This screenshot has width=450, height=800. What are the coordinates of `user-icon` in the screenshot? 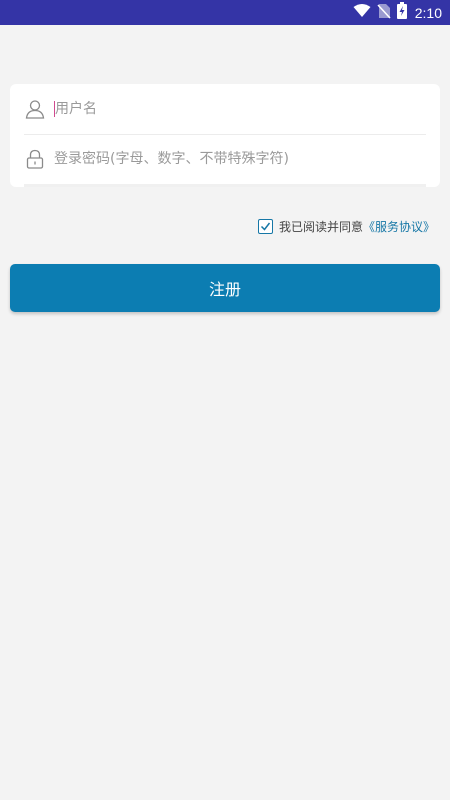 It's located at (35, 109).